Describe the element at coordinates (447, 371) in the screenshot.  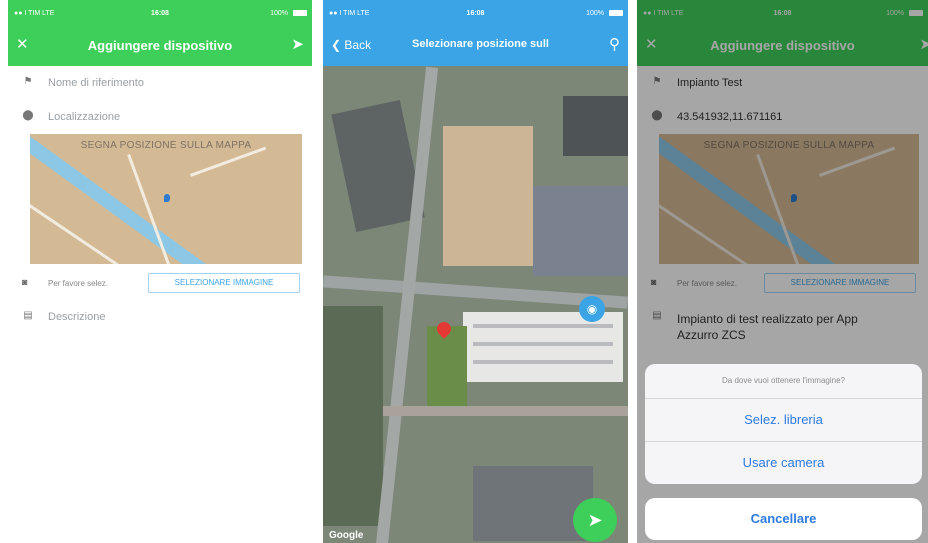
I see `green-area` at that location.